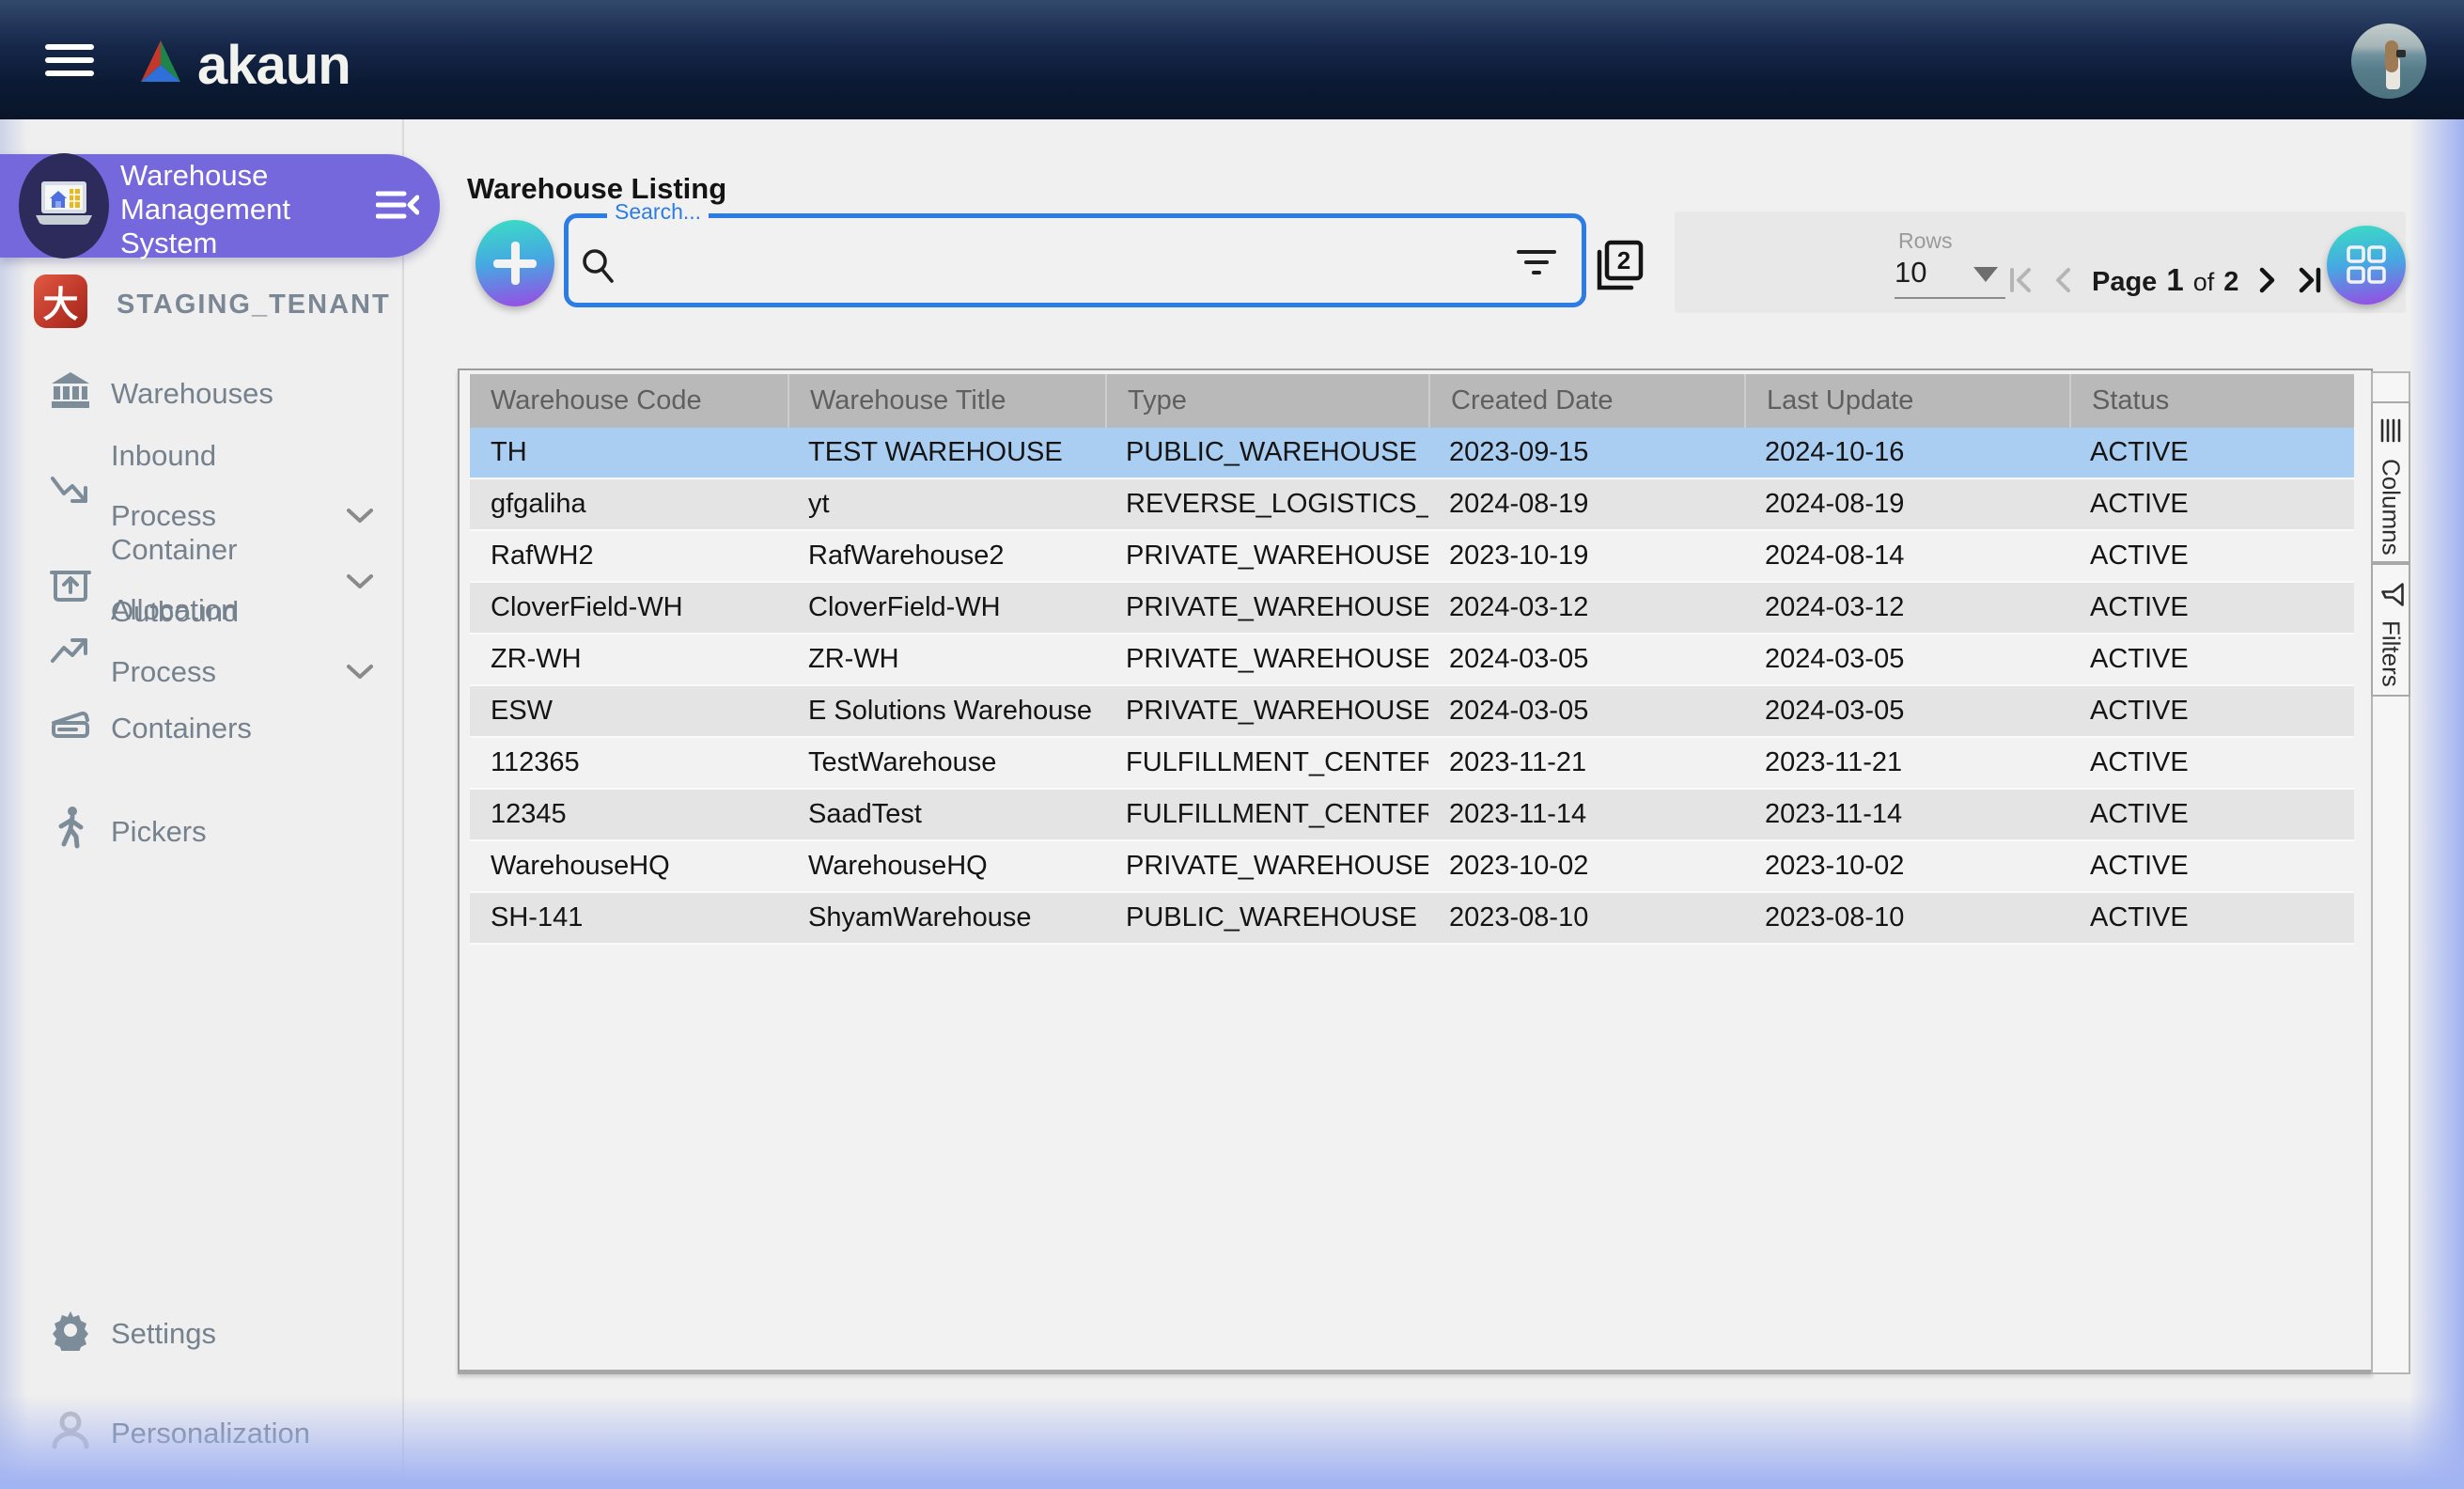 This screenshot has width=2464, height=1489. What do you see at coordinates (2267, 280) in the screenshot?
I see `next-page-button` at bounding box center [2267, 280].